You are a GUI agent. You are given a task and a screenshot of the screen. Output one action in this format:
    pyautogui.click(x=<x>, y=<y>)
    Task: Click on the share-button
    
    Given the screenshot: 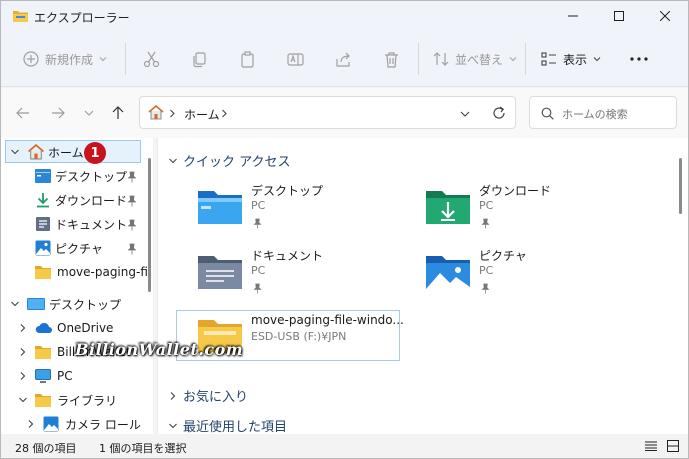 What is the action you would take?
    pyautogui.click(x=343, y=59)
    